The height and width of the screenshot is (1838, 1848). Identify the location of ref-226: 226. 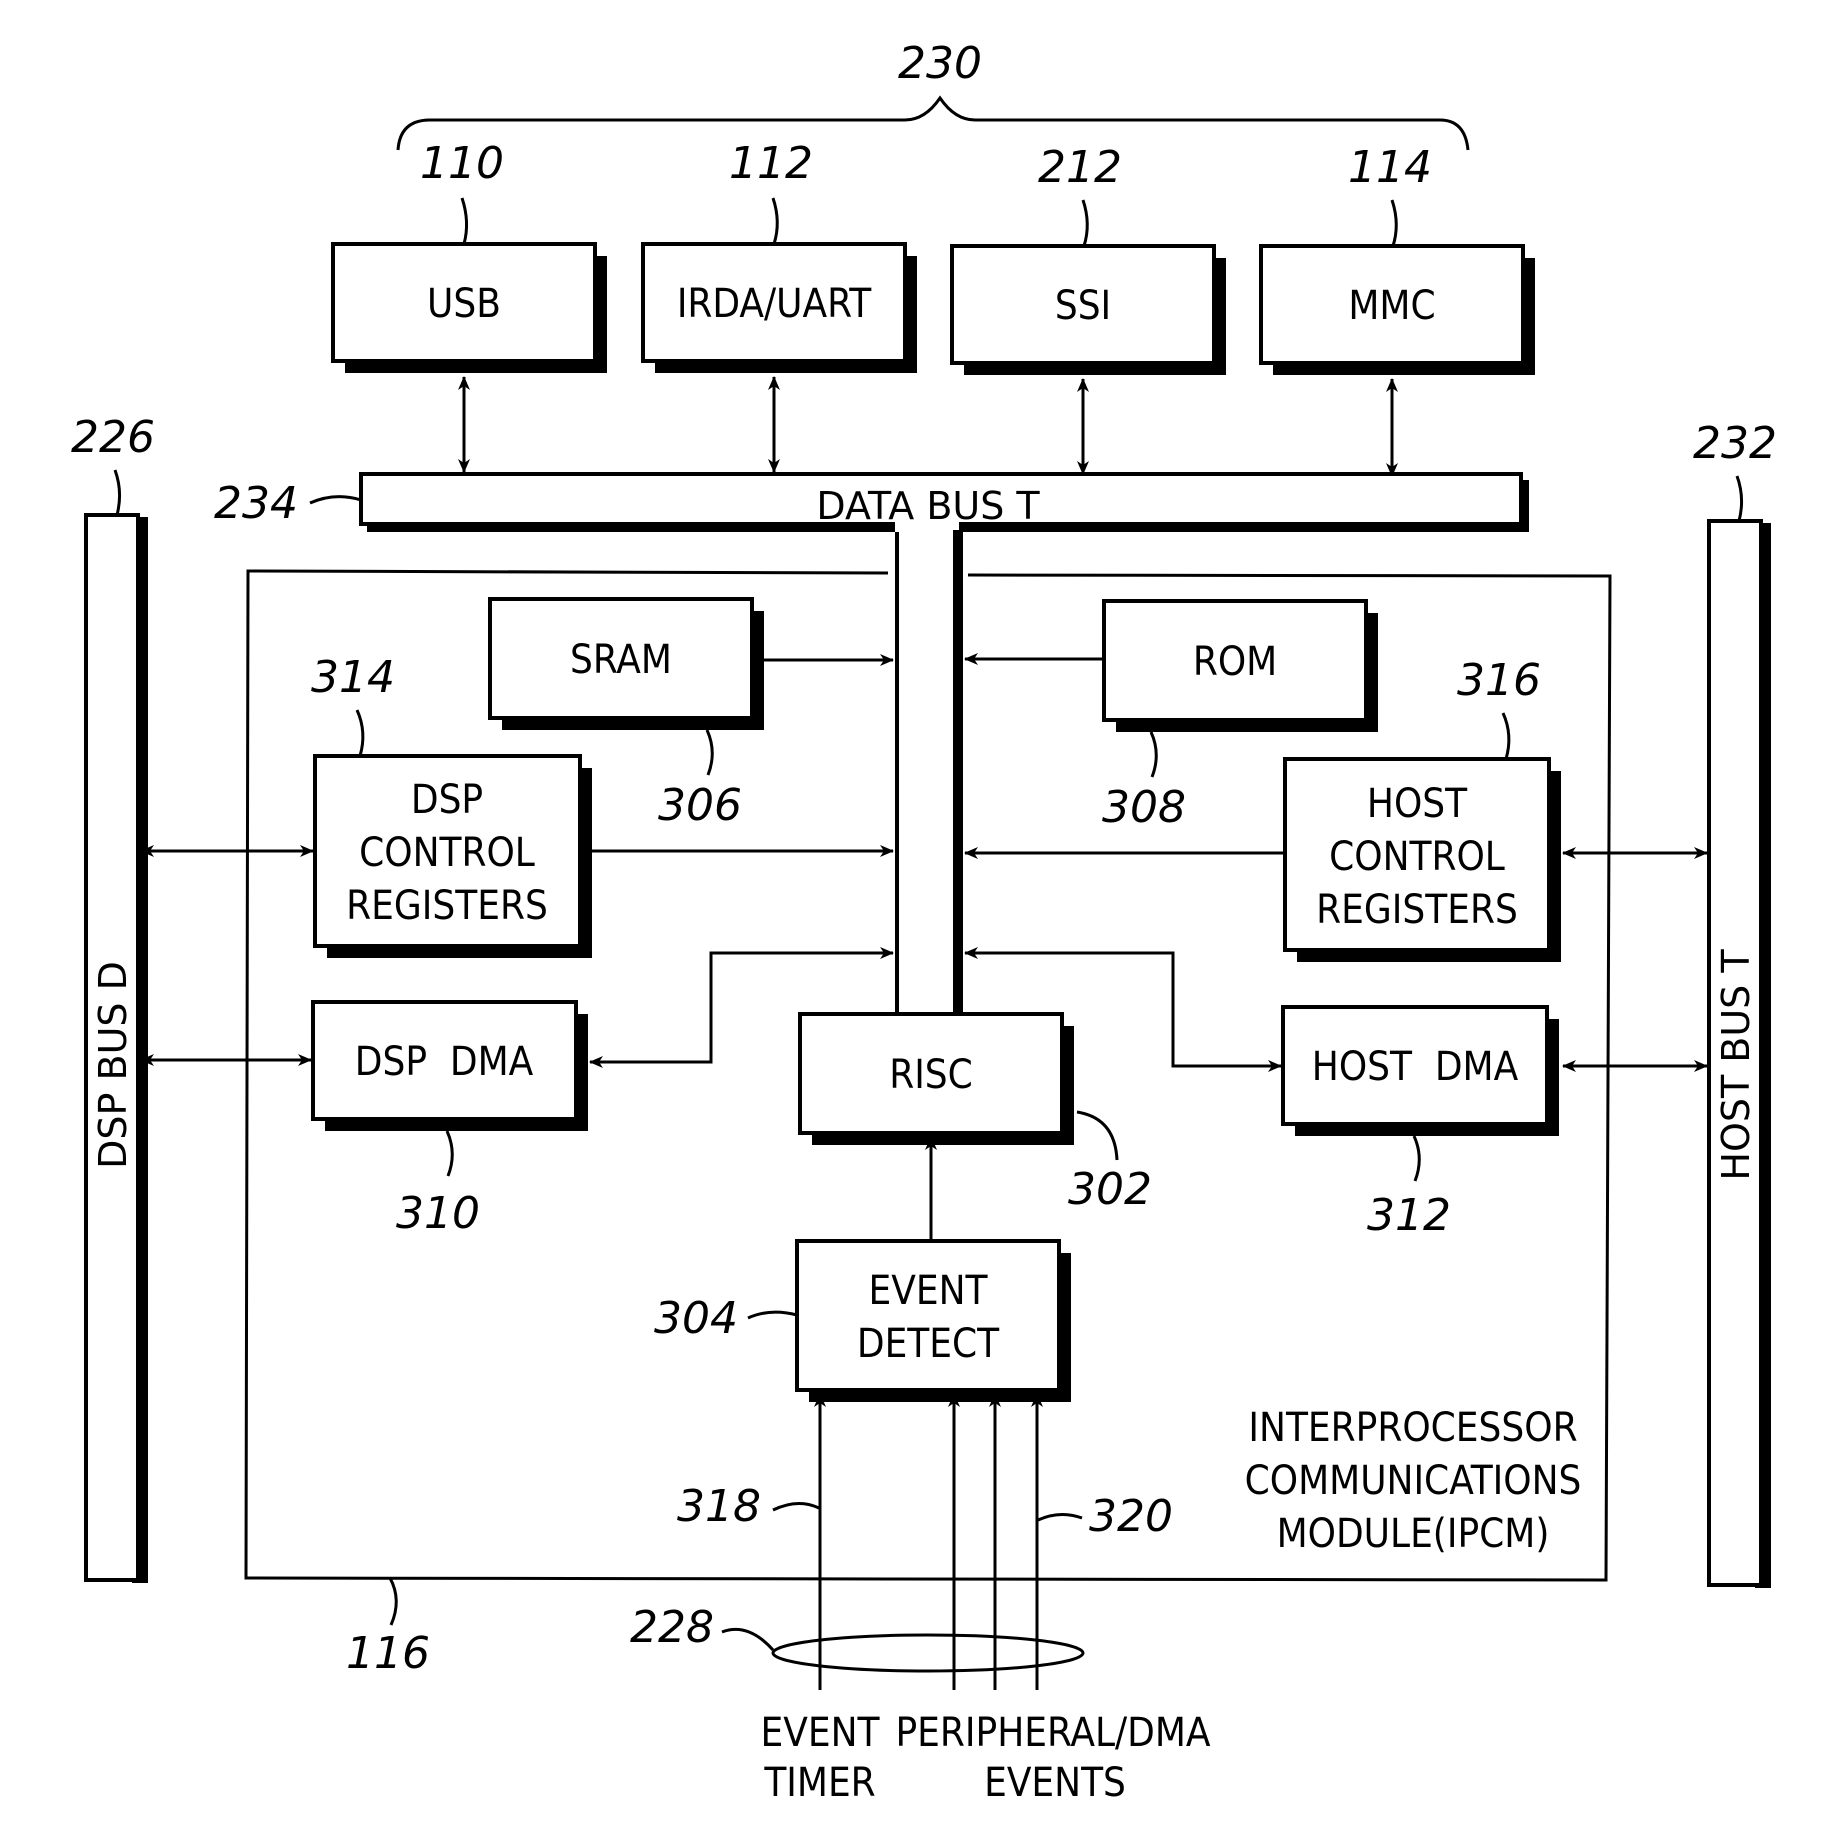
(113, 437).